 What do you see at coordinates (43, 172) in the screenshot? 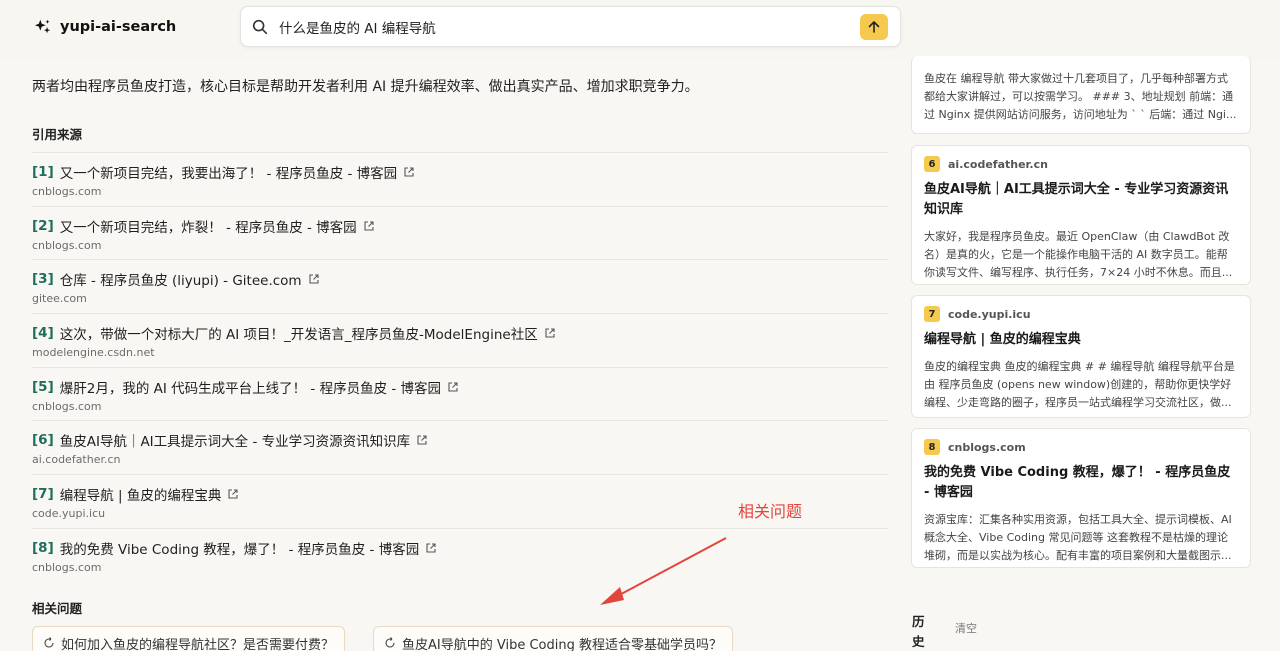
I see `source-num: [1]` at bounding box center [43, 172].